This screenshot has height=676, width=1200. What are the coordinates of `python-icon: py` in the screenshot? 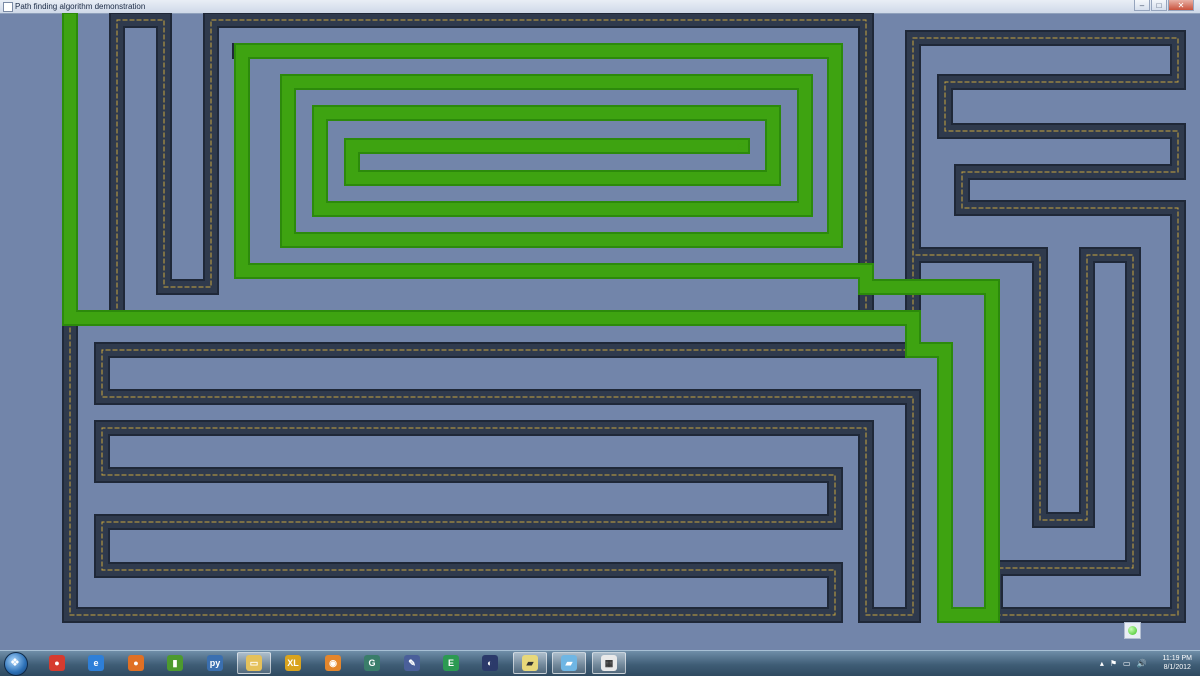 It's located at (215, 663).